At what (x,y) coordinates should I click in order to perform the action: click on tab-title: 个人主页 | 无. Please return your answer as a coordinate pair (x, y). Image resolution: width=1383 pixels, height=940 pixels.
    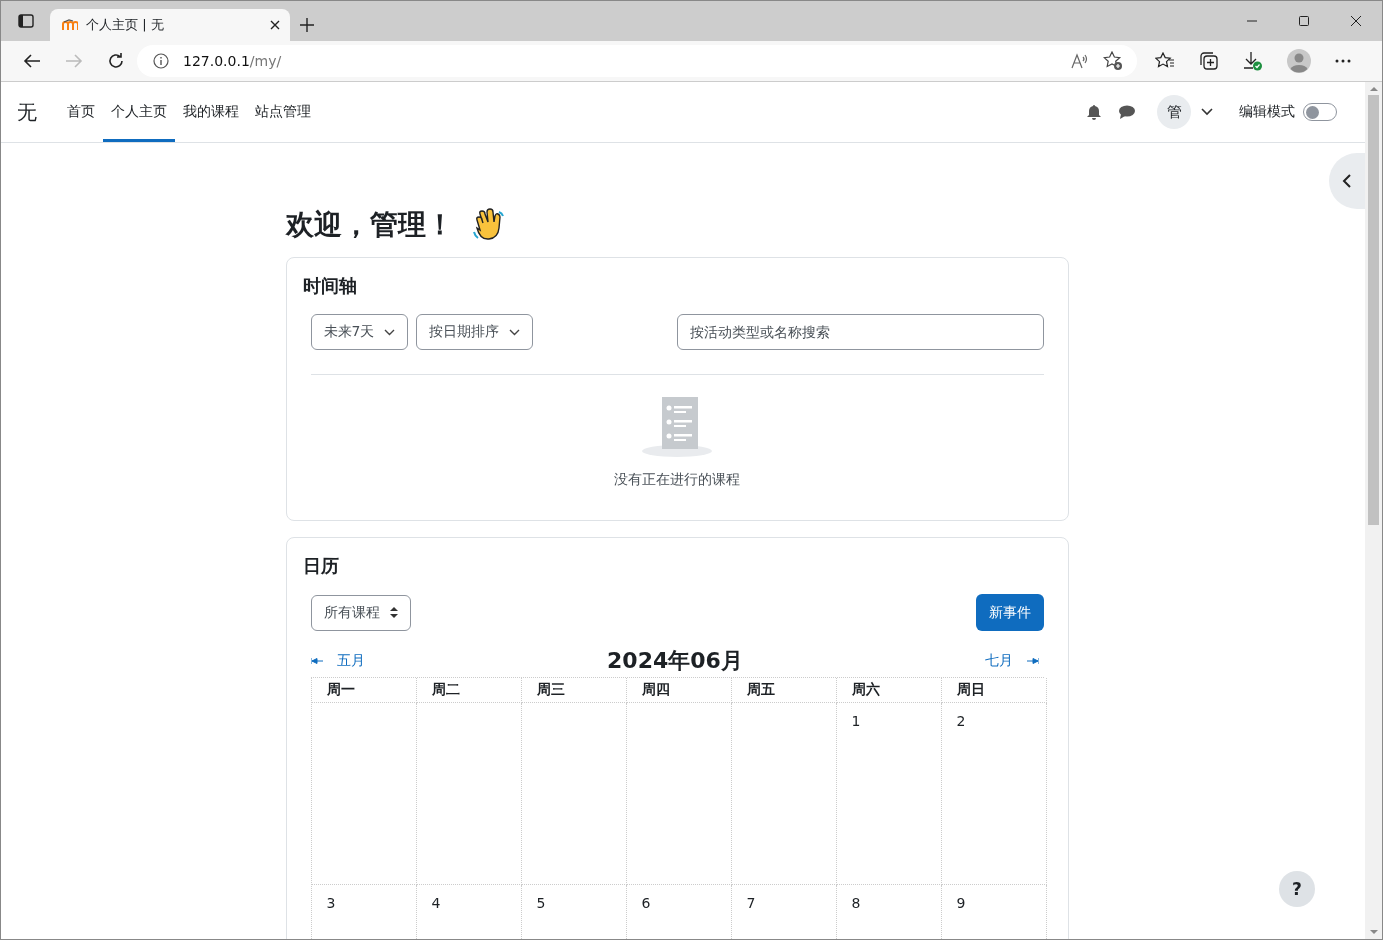
    Looking at the image, I should click on (125, 25).